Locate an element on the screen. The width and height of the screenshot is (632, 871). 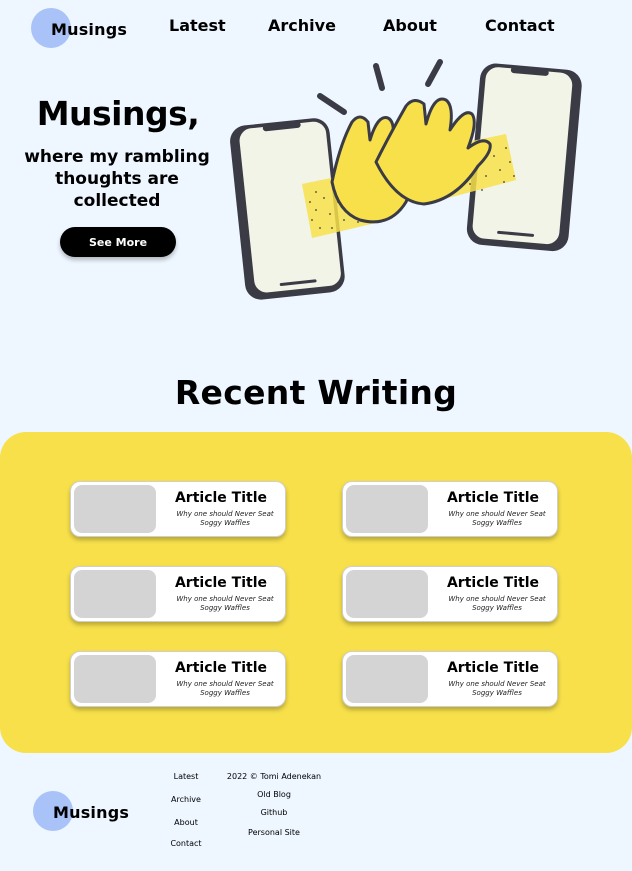
see-more-button: See More is located at coordinates (118, 242).